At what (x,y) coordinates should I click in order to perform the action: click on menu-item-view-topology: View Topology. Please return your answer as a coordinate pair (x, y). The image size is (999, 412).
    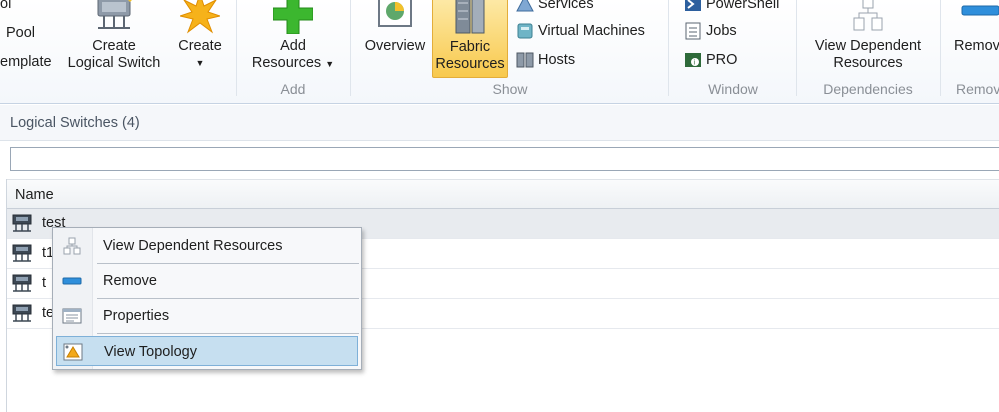
    Looking at the image, I should click on (207, 351).